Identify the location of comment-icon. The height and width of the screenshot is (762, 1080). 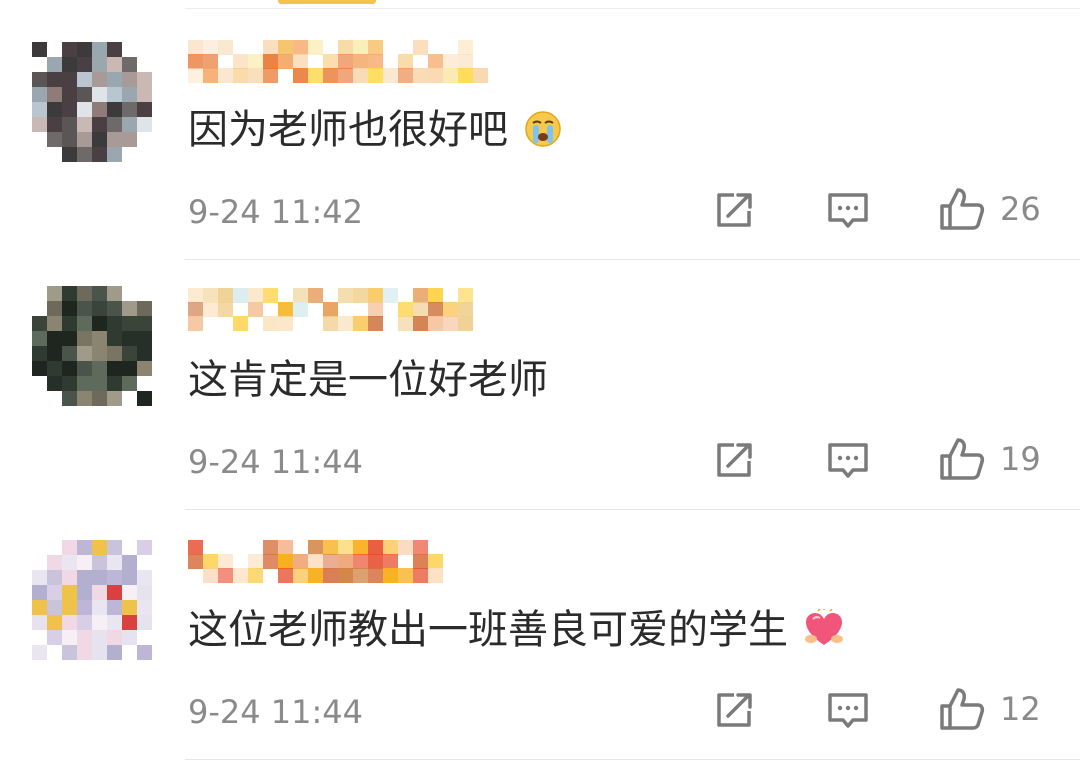
(848, 210).